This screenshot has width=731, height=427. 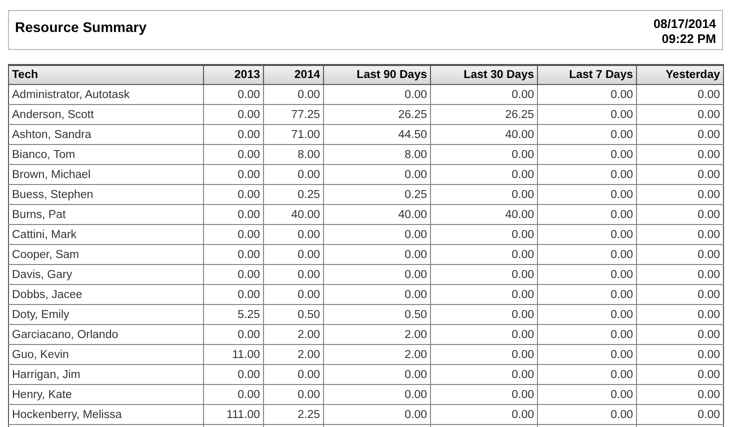 I want to click on table-cell: 5.25, so click(x=234, y=314).